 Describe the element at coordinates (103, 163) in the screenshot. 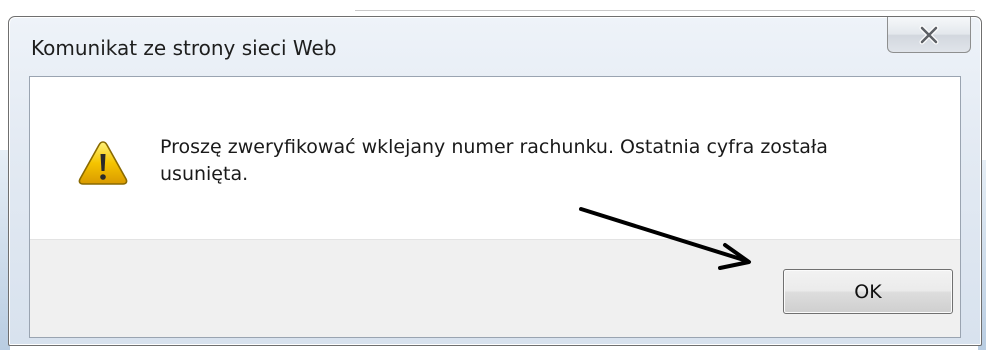

I see `warning-icon` at that location.